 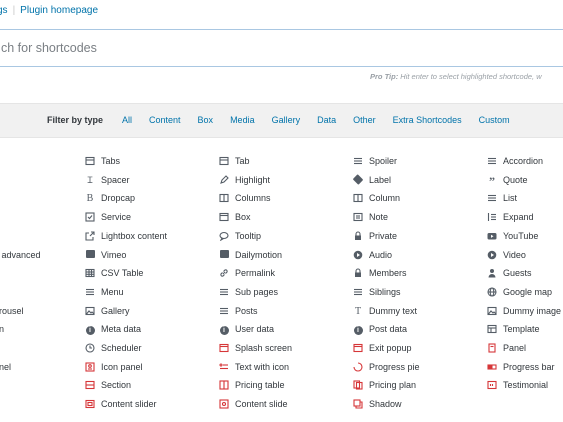 What do you see at coordinates (427, 120) in the screenshot?
I see `filter-type-extra-shortcodes: Extra Shortcodes` at bounding box center [427, 120].